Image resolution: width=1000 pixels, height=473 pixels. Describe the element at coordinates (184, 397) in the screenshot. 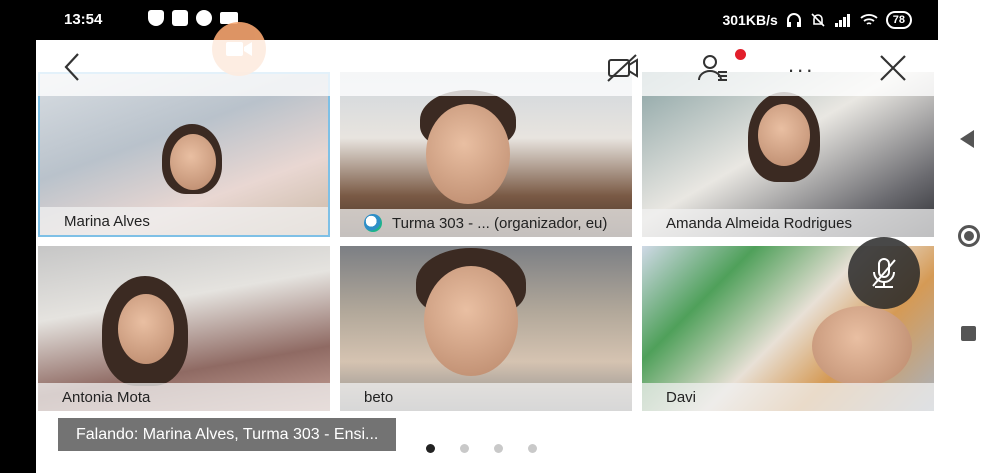

I see `participant-label: Antonia Mota` at that location.